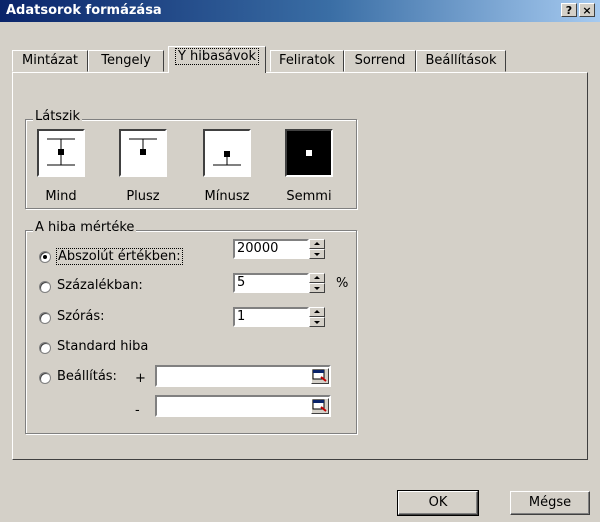 Image resolution: width=600 pixels, height=522 pixels. Describe the element at coordinates (137, 410) in the screenshot. I see `minus-sign: -` at that location.